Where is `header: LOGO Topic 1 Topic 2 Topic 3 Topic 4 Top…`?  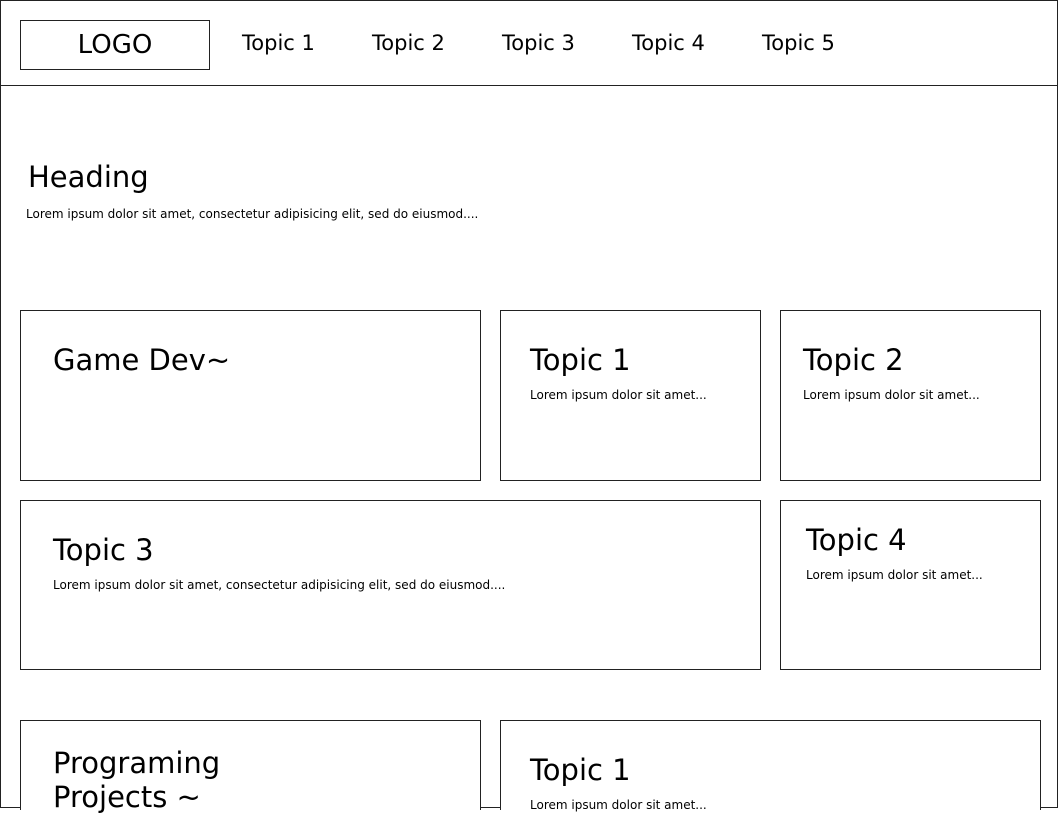 header: LOGO Topic 1 Topic 2 Topic 3 Topic 4 Top… is located at coordinates (529, 43).